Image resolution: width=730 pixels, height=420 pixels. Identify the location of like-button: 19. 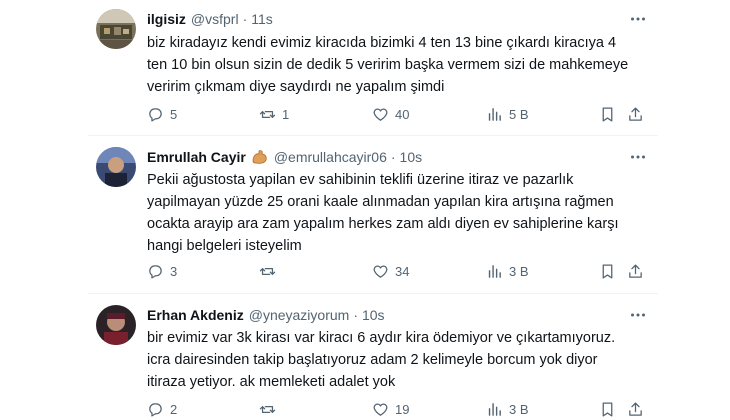
(390, 409).